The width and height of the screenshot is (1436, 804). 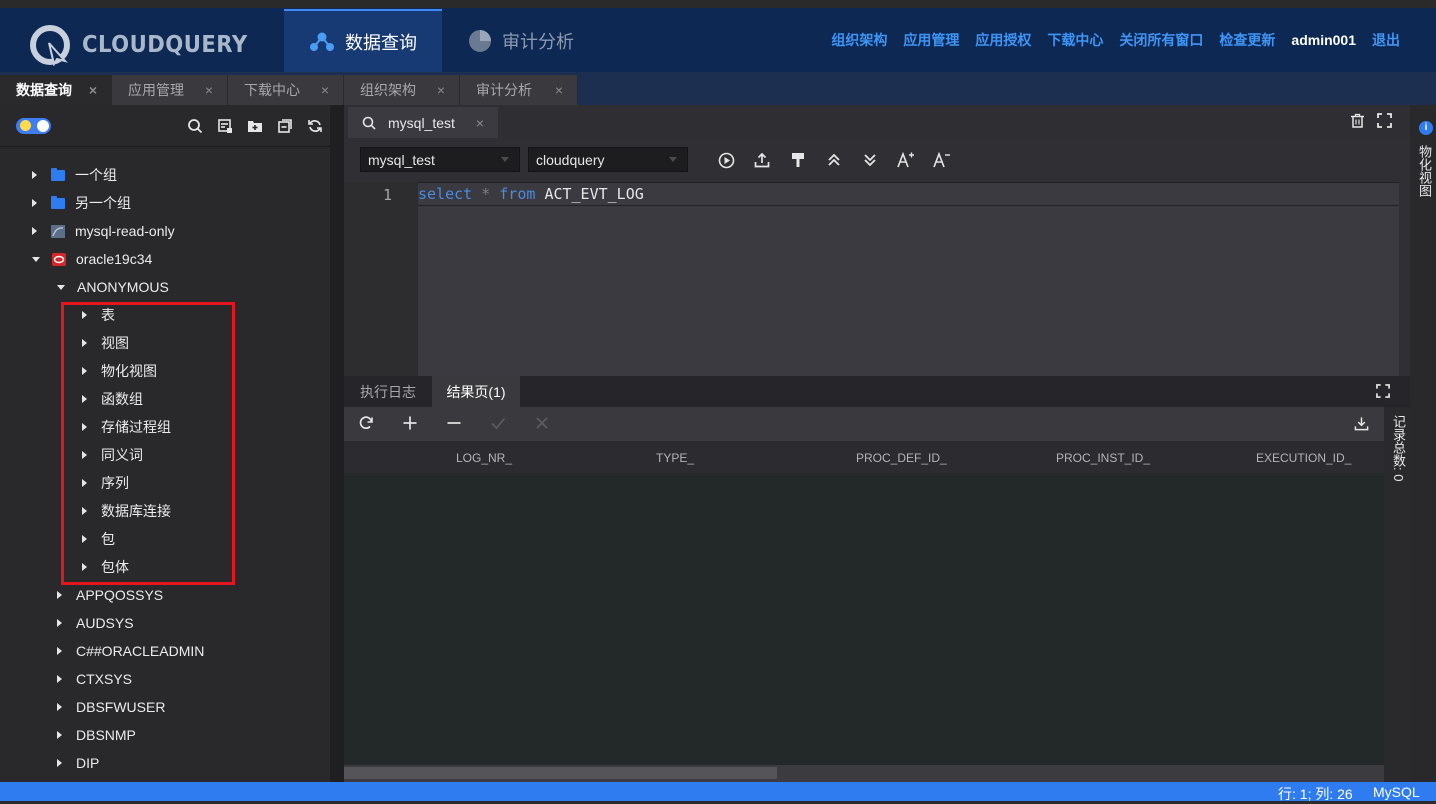 I want to click on font-increase-icon, so click(x=906, y=160).